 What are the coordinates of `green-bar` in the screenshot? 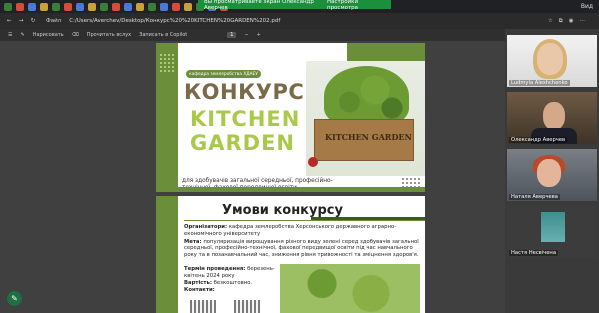 It's located at (167, 254).